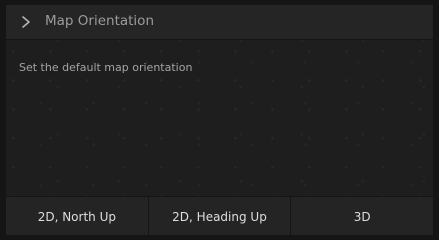  What do you see at coordinates (361, 216) in the screenshot?
I see `option-3d-button: 3D` at bounding box center [361, 216].